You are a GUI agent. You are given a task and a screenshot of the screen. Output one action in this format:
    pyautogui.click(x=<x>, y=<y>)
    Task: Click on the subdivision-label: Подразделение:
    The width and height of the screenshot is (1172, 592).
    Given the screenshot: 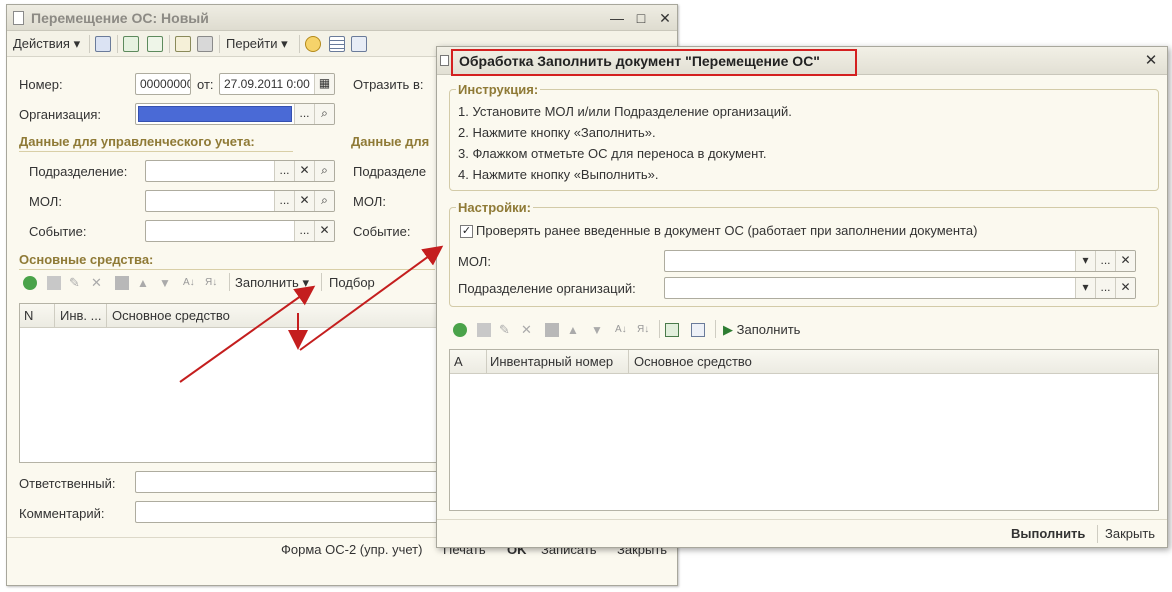 What is the action you would take?
    pyautogui.click(x=78, y=171)
    